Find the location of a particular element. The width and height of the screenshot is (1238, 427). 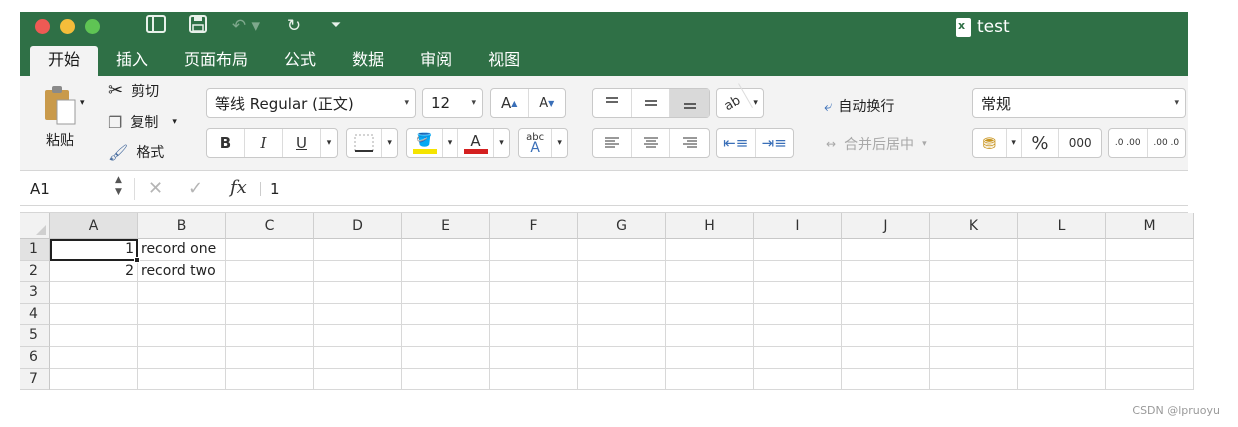

orientation-button: ab ▾ is located at coordinates (738, 103).